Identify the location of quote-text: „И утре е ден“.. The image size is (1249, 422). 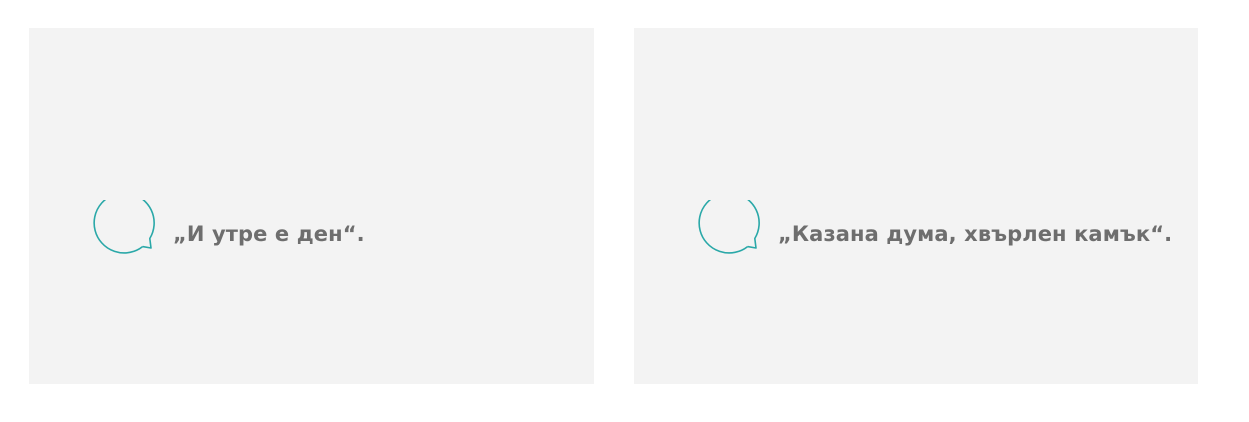
(269, 234).